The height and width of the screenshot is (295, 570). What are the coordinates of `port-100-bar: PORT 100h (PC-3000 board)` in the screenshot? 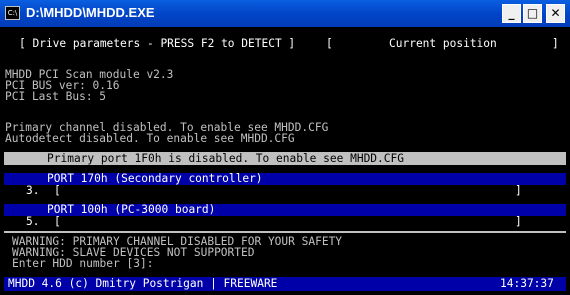 It's located at (285, 210).